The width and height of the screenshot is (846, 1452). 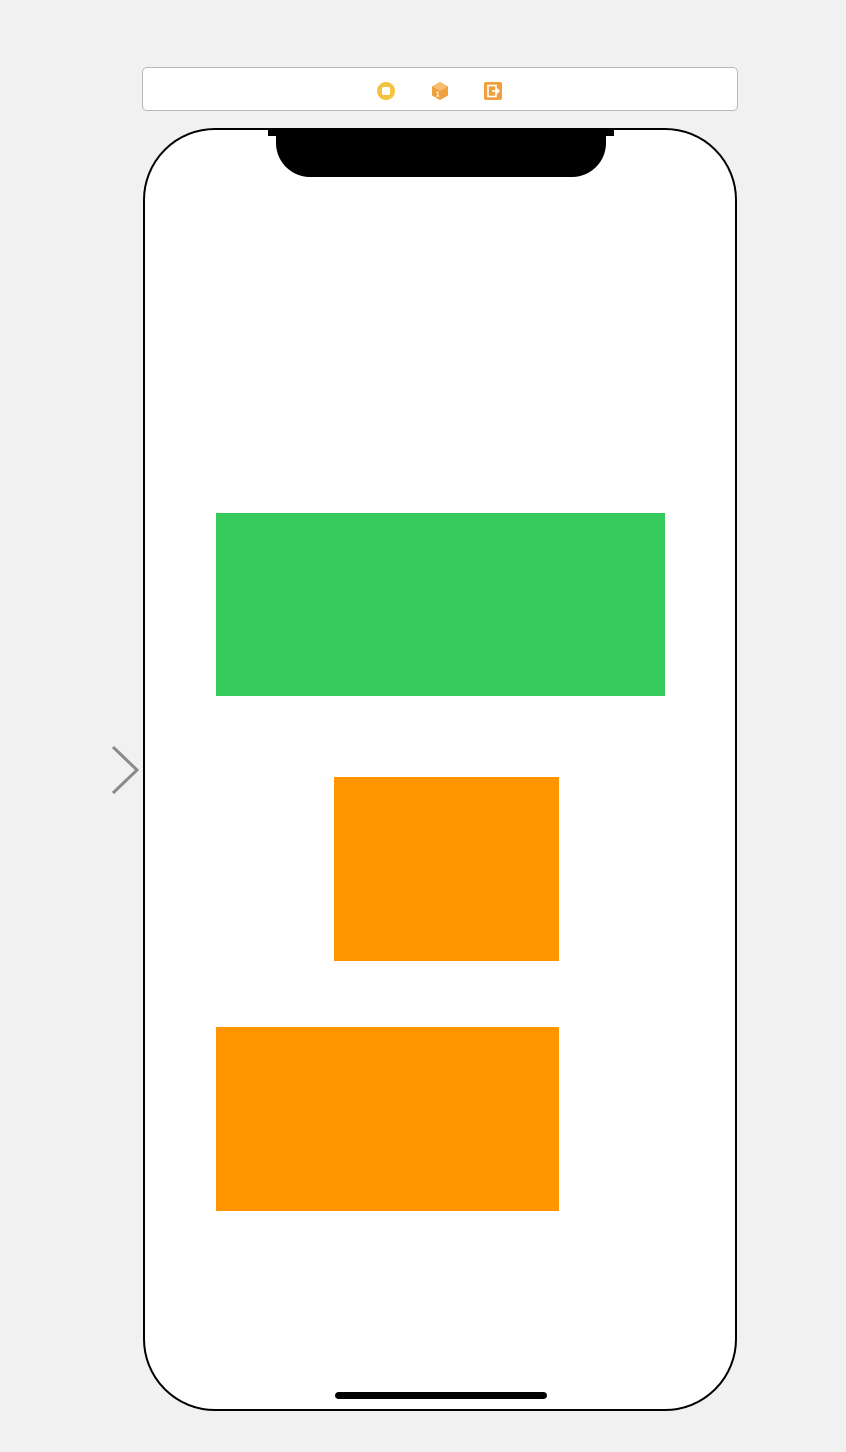 I want to click on scene-dock: 1, so click(x=440, y=89).